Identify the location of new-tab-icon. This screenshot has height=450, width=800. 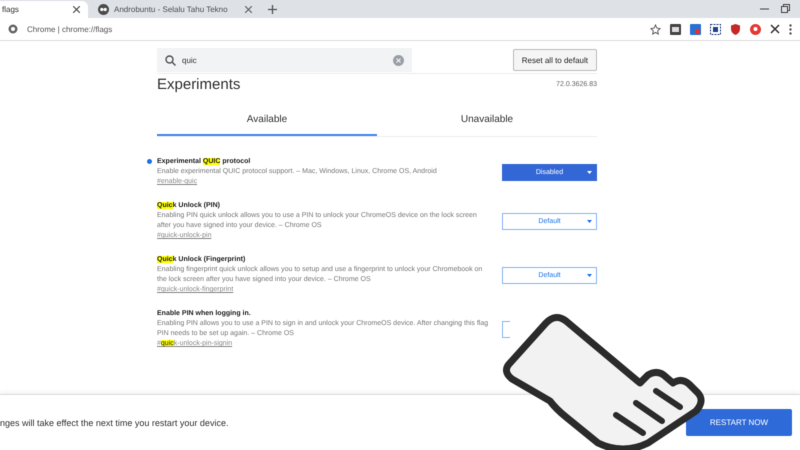
(272, 9).